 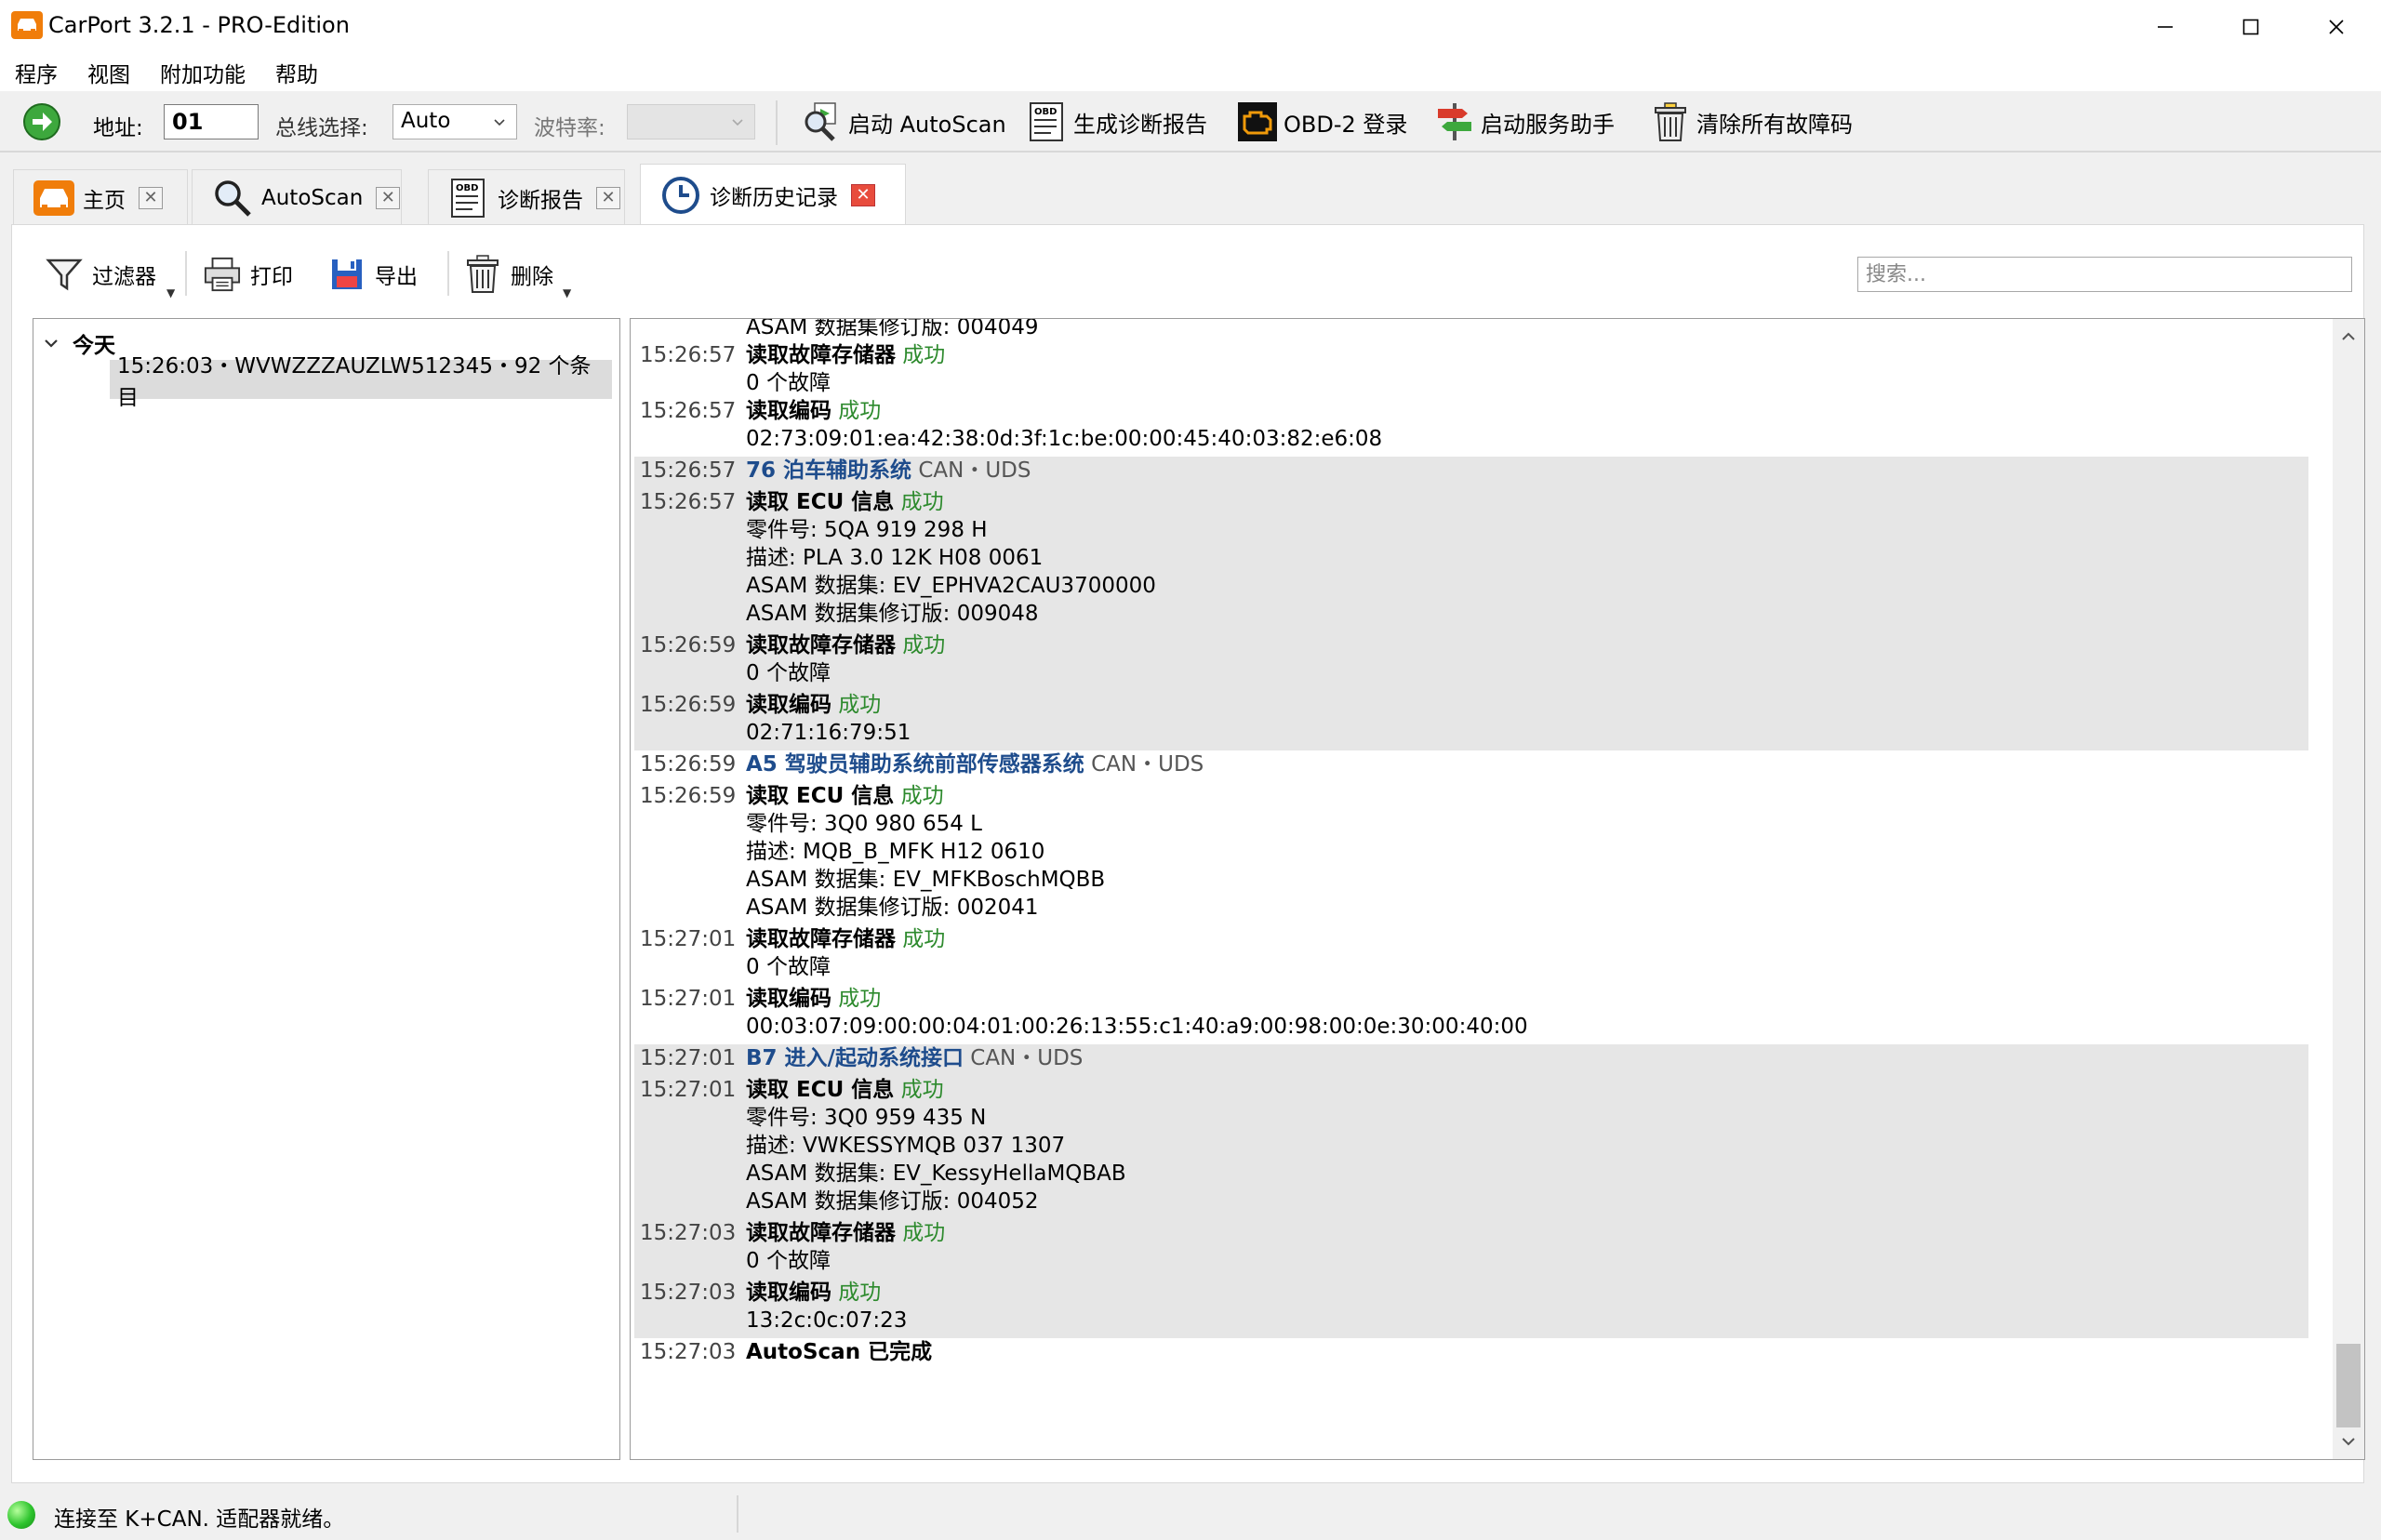 I want to click on start-autoscan-label: 启动 AutoScan, so click(x=927, y=124).